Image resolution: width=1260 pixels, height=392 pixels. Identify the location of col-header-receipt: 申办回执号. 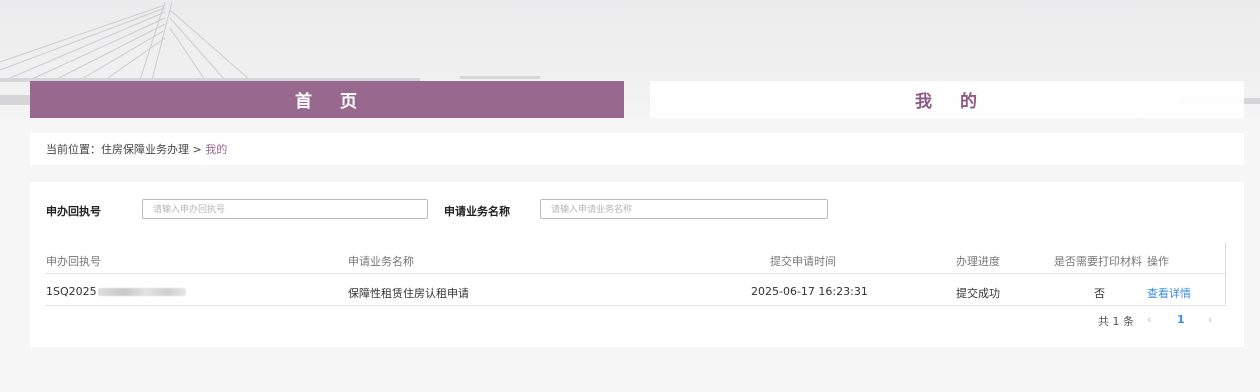
(73, 261).